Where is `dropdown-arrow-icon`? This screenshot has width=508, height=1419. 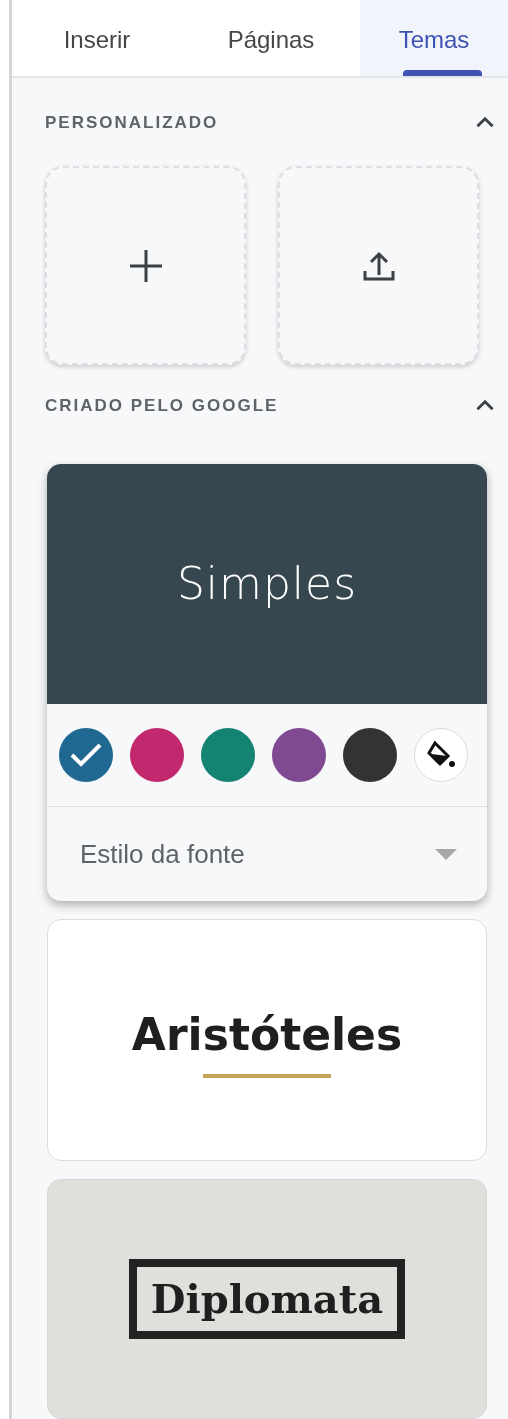 dropdown-arrow-icon is located at coordinates (446, 854).